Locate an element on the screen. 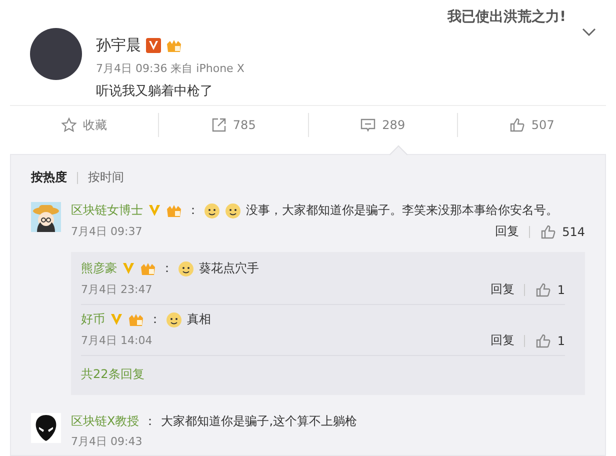  comment-button: 289 is located at coordinates (383, 125).